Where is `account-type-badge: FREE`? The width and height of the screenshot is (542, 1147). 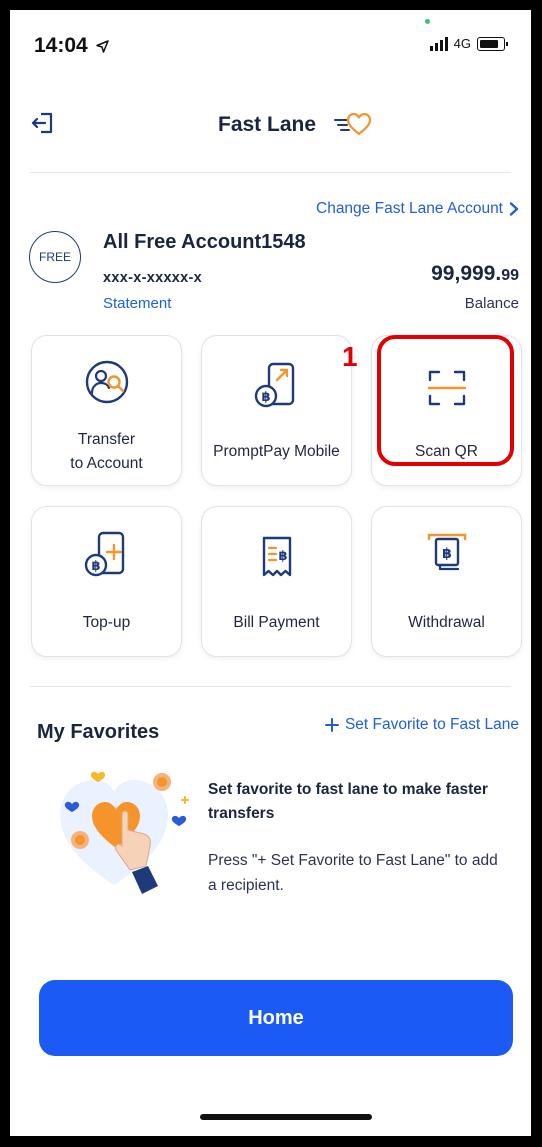
account-type-badge: FREE is located at coordinates (55, 257).